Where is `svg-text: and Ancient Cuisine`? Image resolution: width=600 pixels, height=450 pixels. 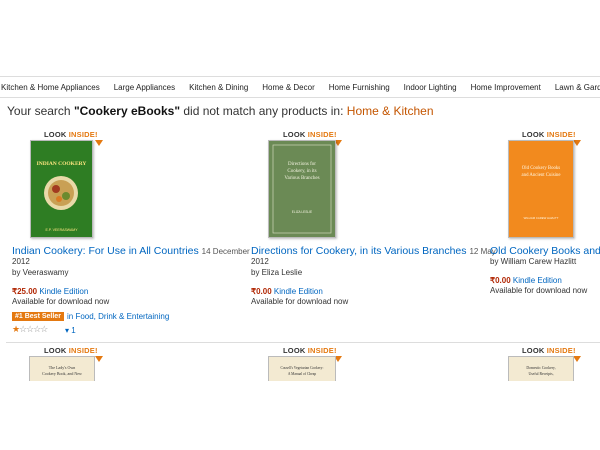 svg-text: and Ancient Cuisine is located at coordinates (541, 175).